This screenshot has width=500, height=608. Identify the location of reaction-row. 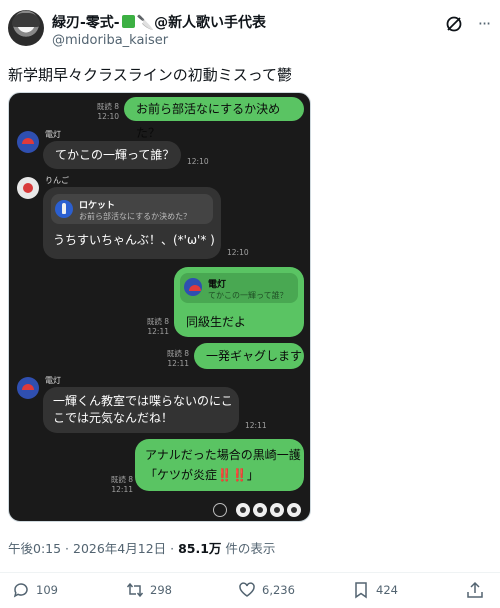
(257, 508).